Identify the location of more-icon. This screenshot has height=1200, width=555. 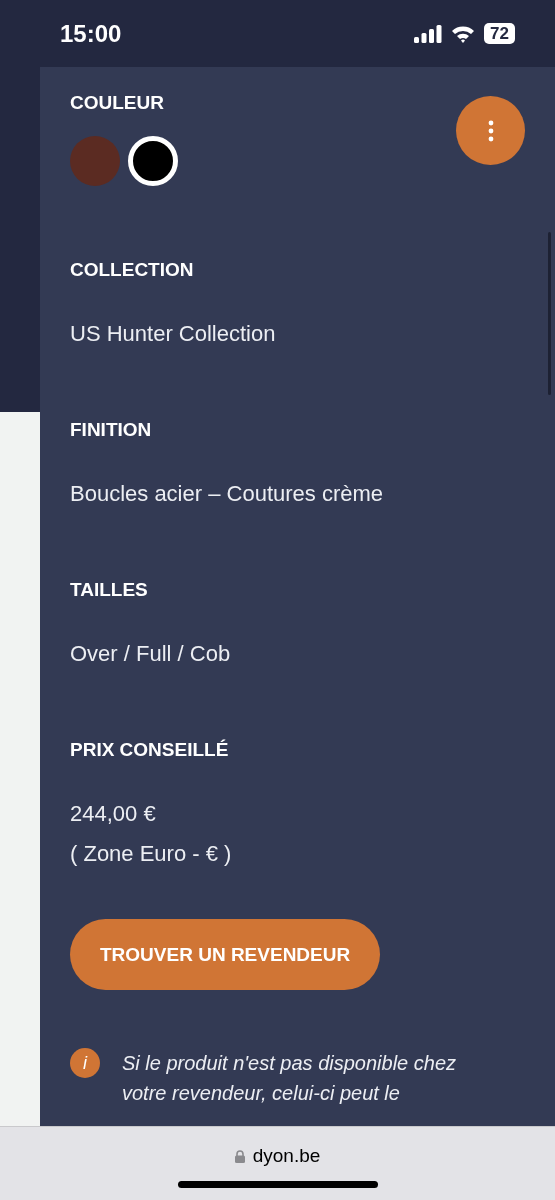
(490, 130).